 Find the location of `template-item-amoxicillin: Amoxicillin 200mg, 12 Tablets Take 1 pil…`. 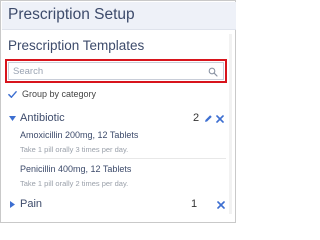

template-item-amoxicillin: Amoxicillin 200mg, 12 Tablets Take 1 pil… is located at coordinates (122, 142).